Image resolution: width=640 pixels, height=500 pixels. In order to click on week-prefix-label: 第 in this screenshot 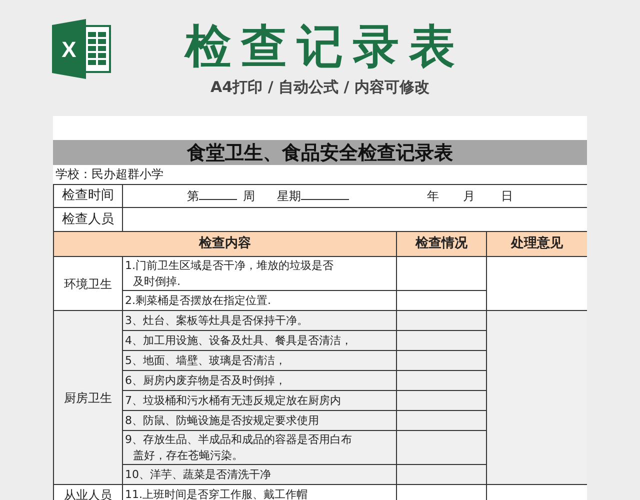, I will do `click(193, 195)`.